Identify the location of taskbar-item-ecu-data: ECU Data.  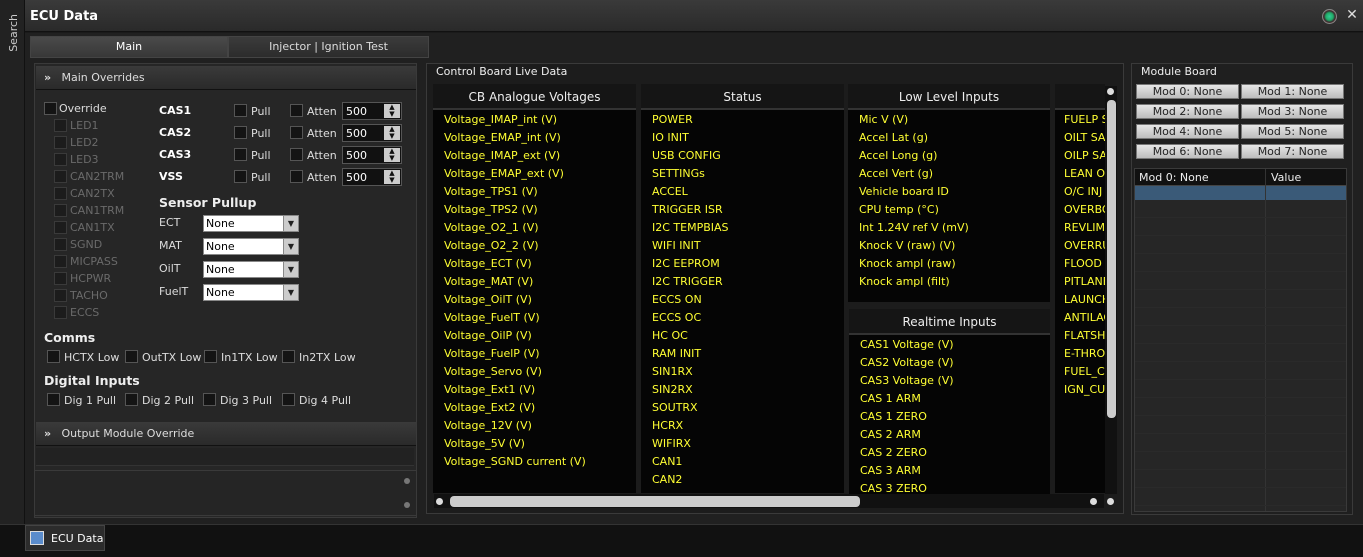
(65, 538).